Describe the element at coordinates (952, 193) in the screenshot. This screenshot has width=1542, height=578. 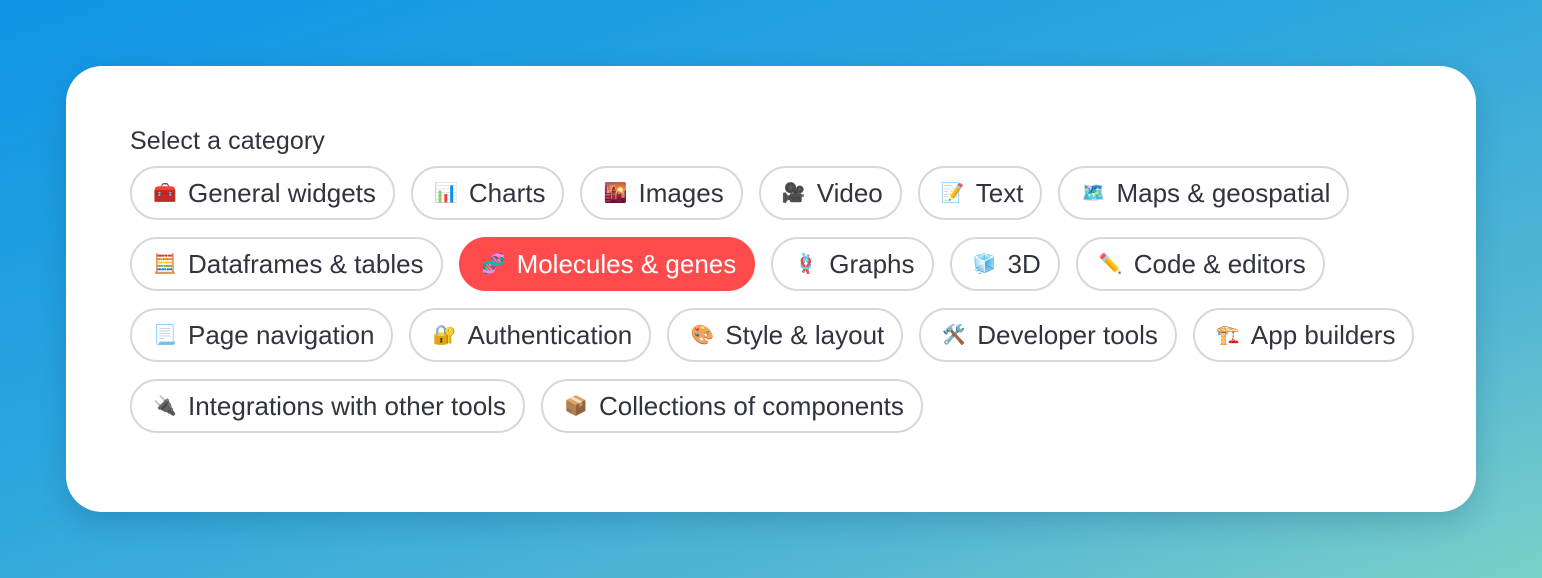
I see `memo-icon: 📝` at that location.